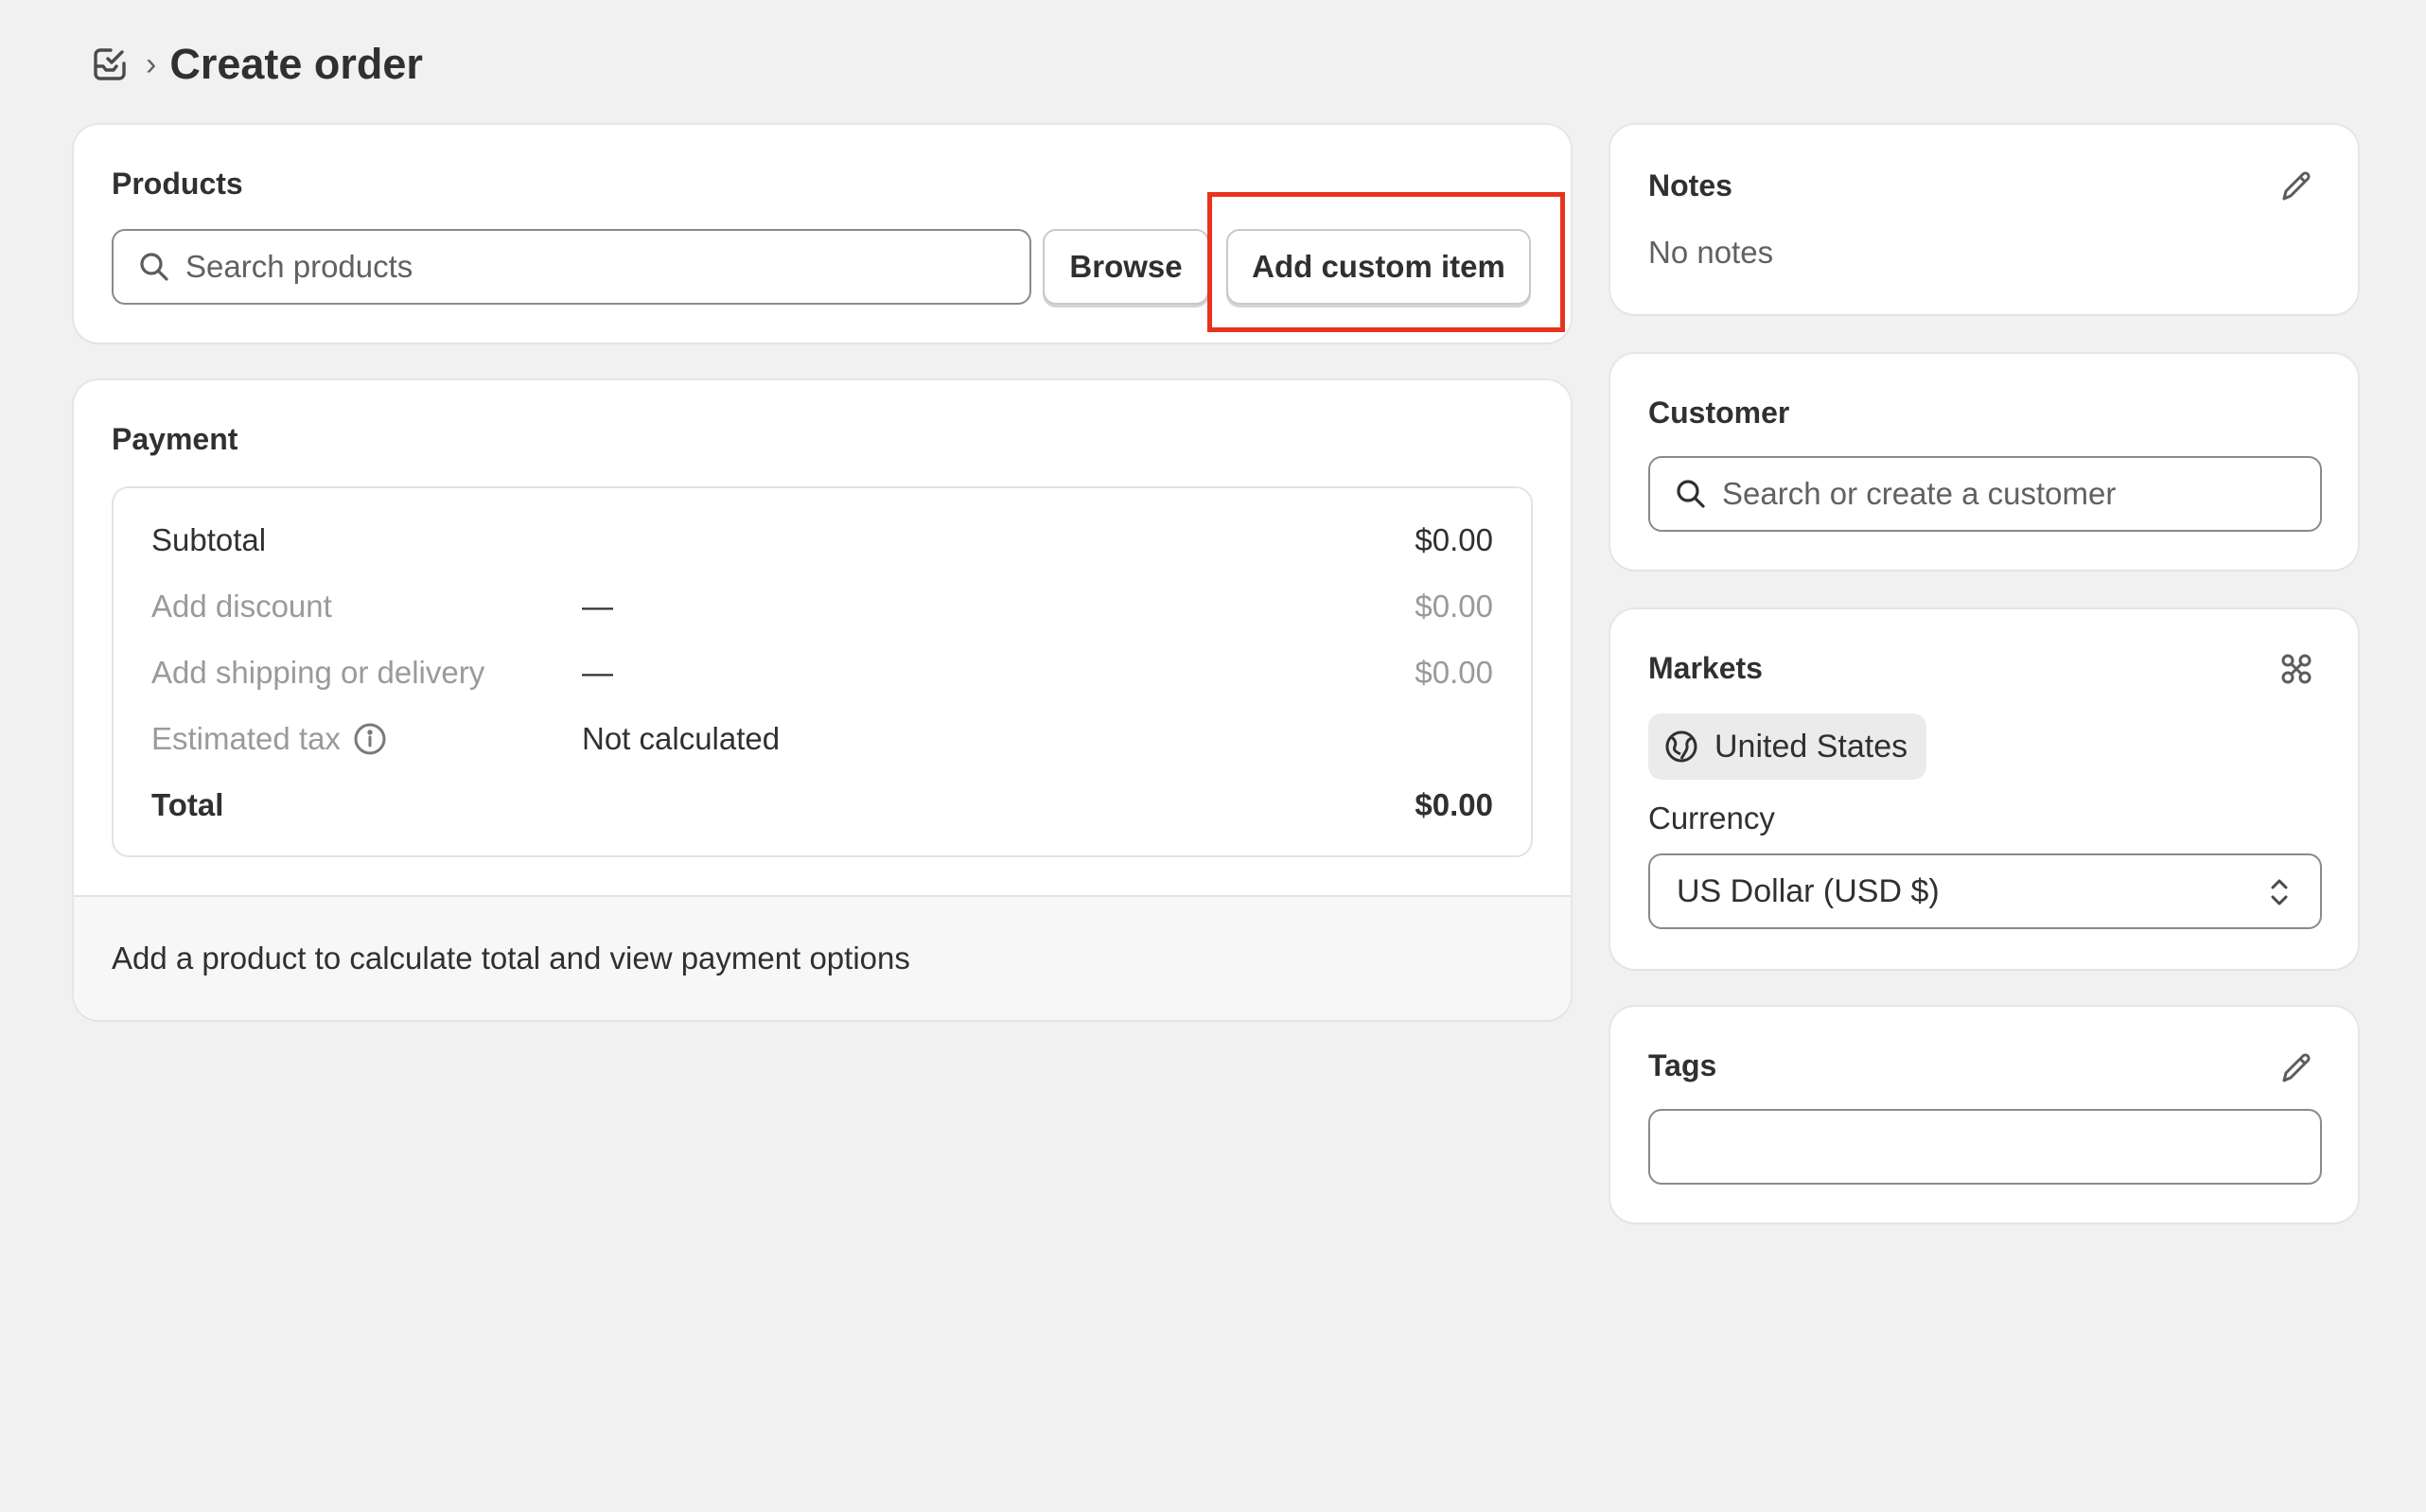 Image resolution: width=2426 pixels, height=1512 pixels. I want to click on product-search-input: Search products, so click(571, 267).